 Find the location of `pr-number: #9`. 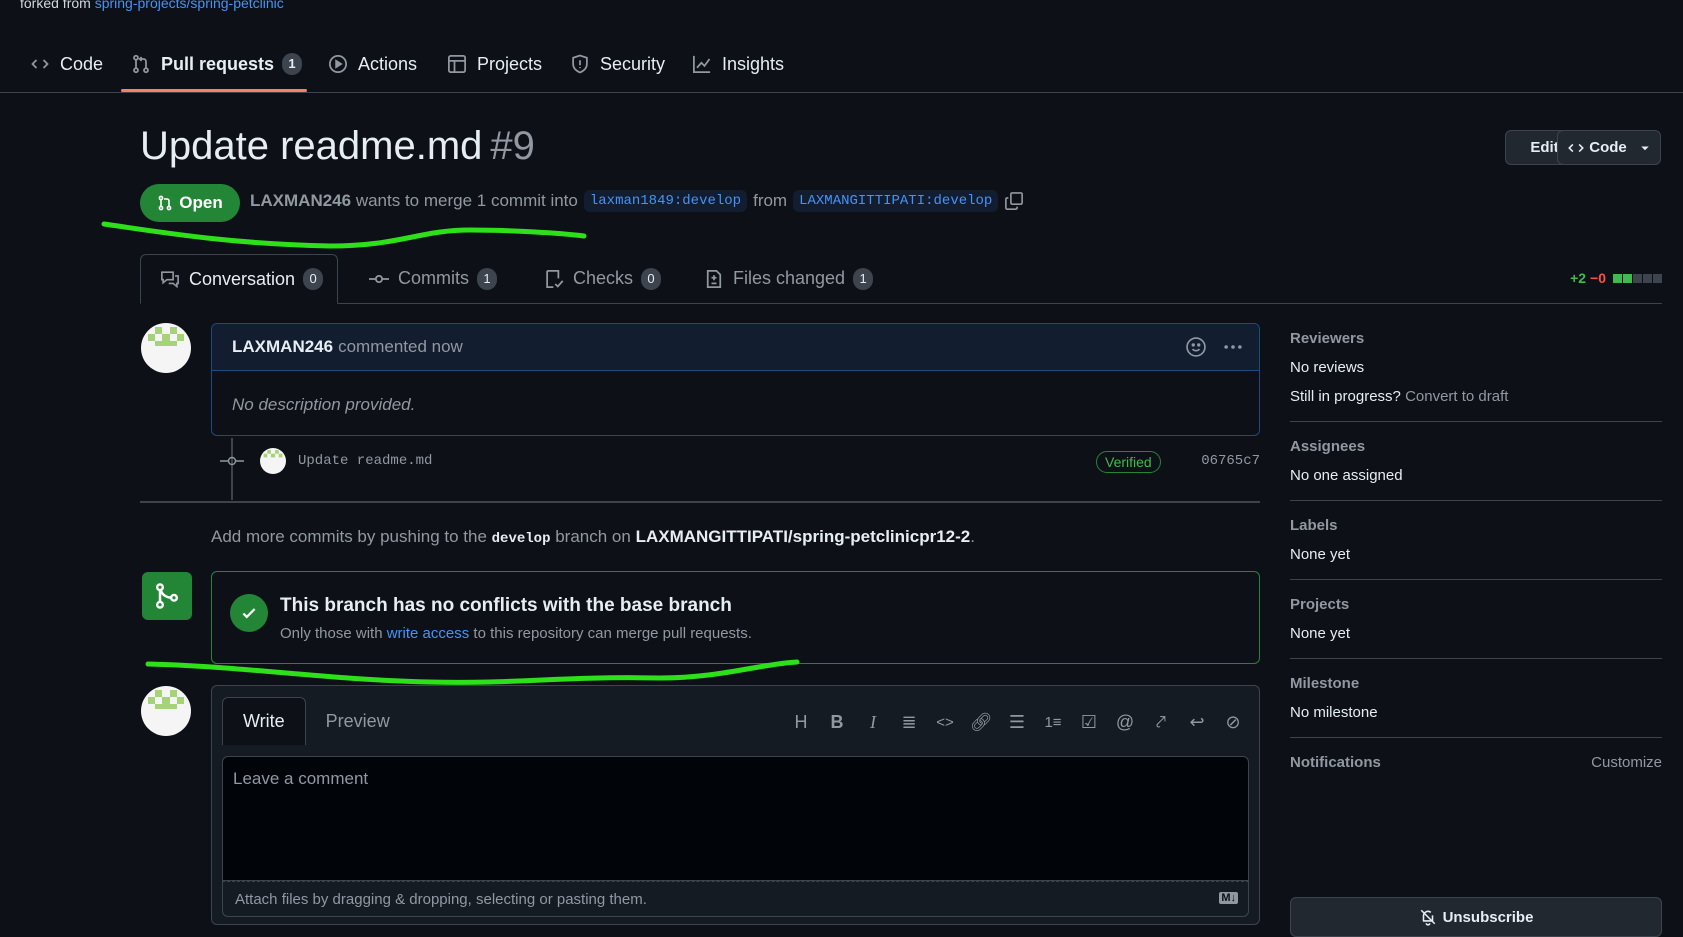

pr-number: #9 is located at coordinates (512, 146).